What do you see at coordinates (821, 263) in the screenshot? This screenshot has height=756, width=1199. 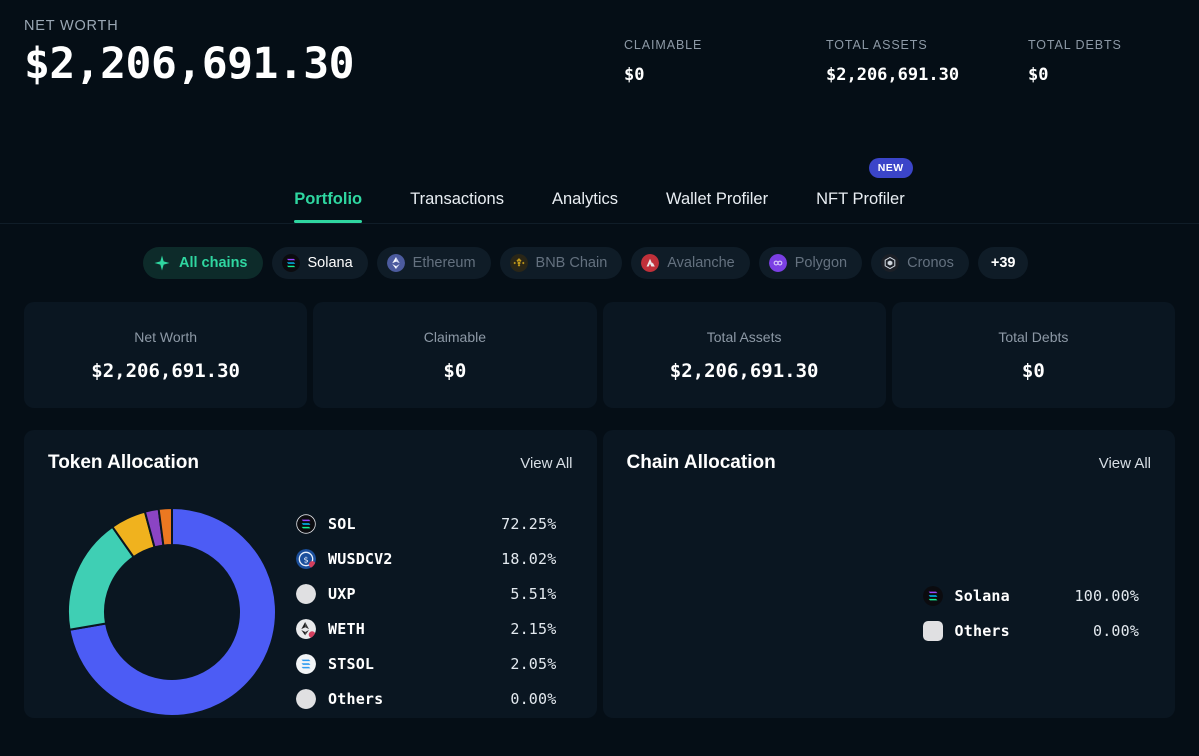 I see `chain-chip-label: Polygon` at bounding box center [821, 263].